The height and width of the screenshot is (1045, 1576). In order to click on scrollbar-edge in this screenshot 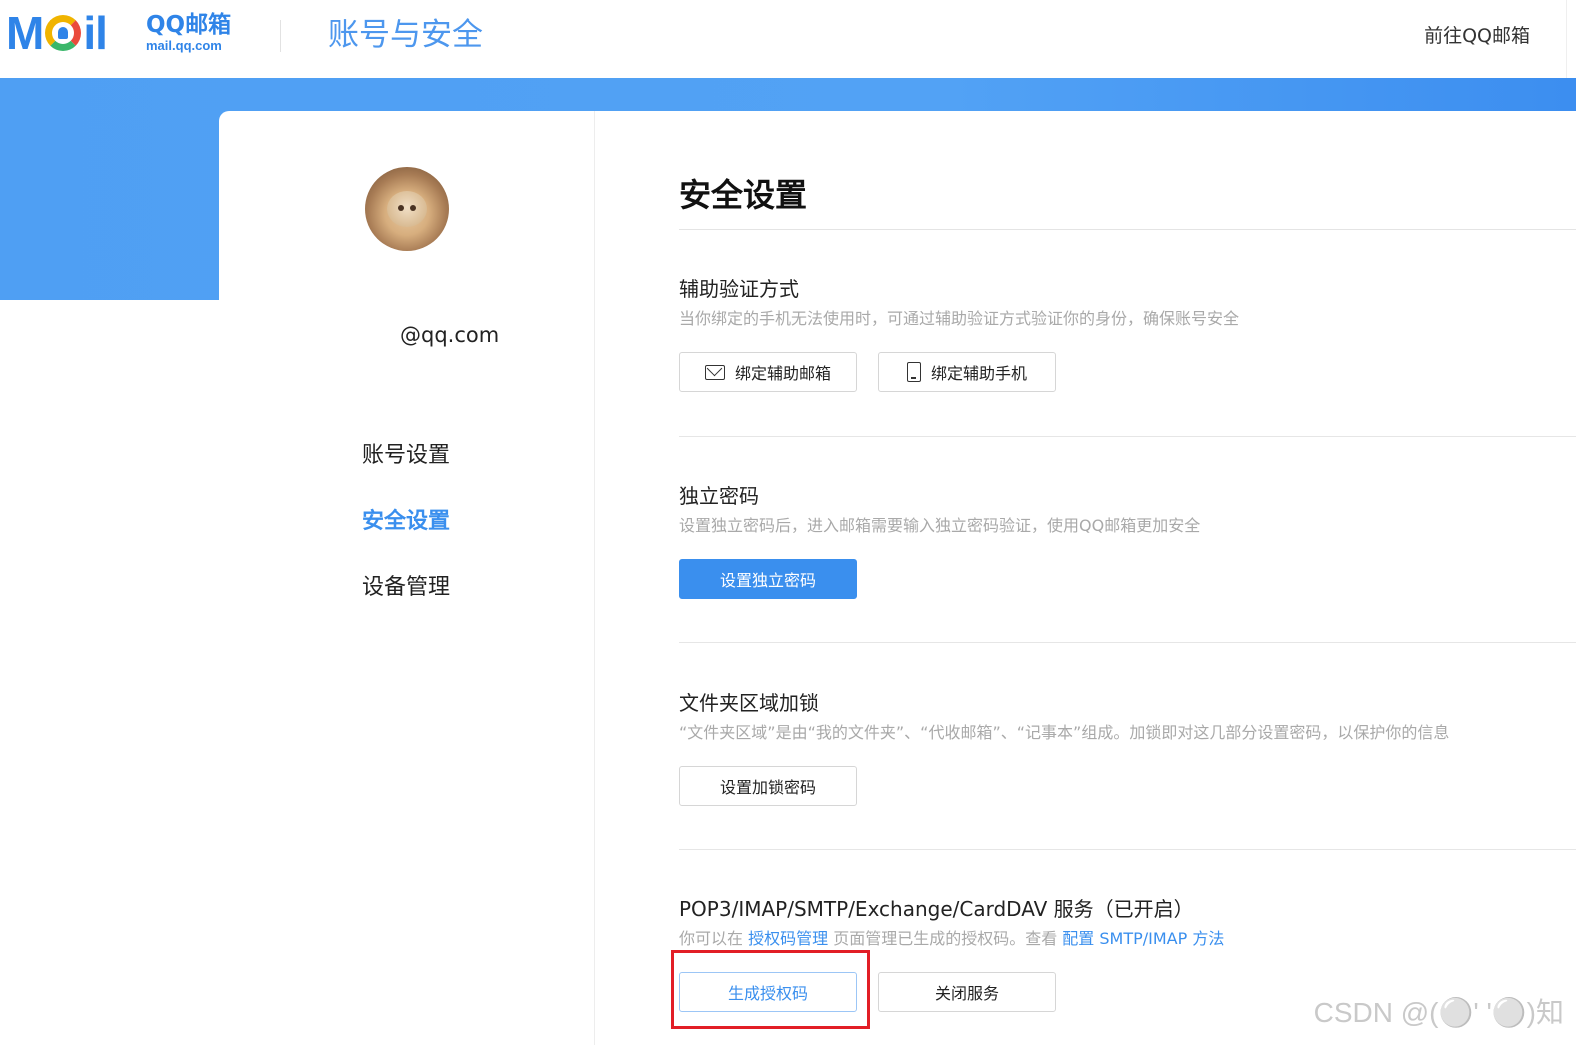, I will do `click(1571, 39)`.